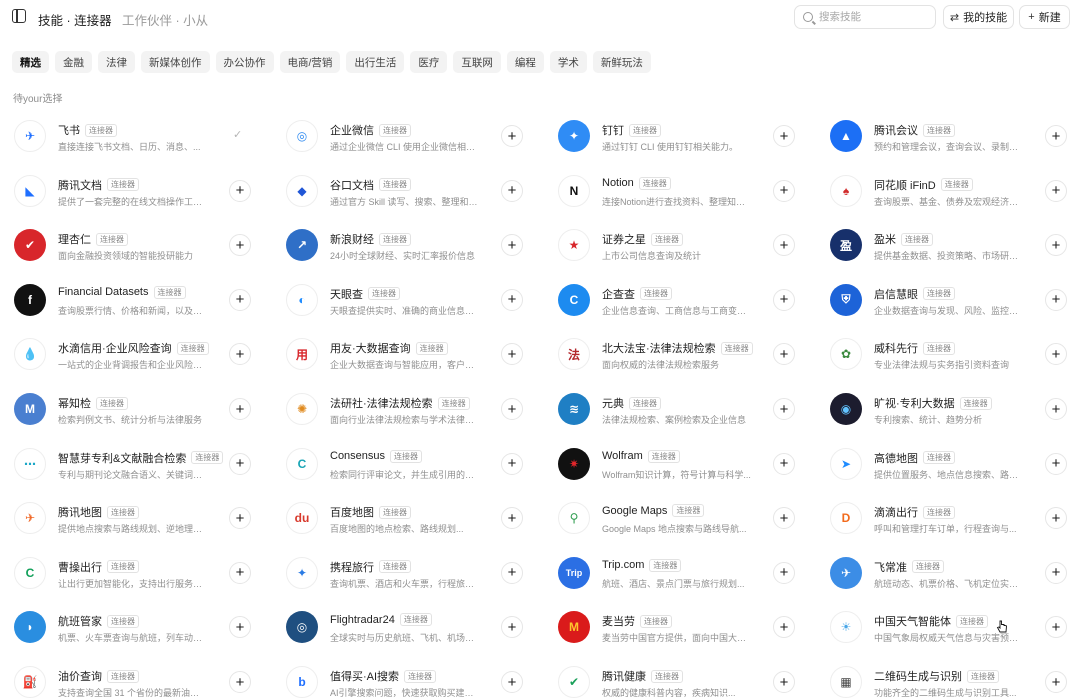  I want to click on tab-7: 医疗, so click(429, 62).